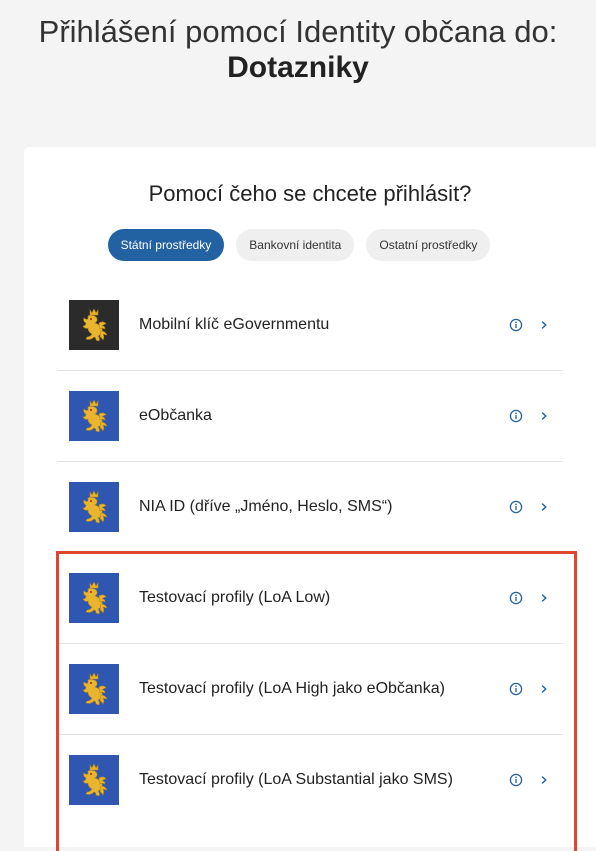 The height and width of the screenshot is (851, 596). What do you see at coordinates (298, 31) in the screenshot?
I see `page-title-prefix: Přihlášení pomocí Identity občana do:` at bounding box center [298, 31].